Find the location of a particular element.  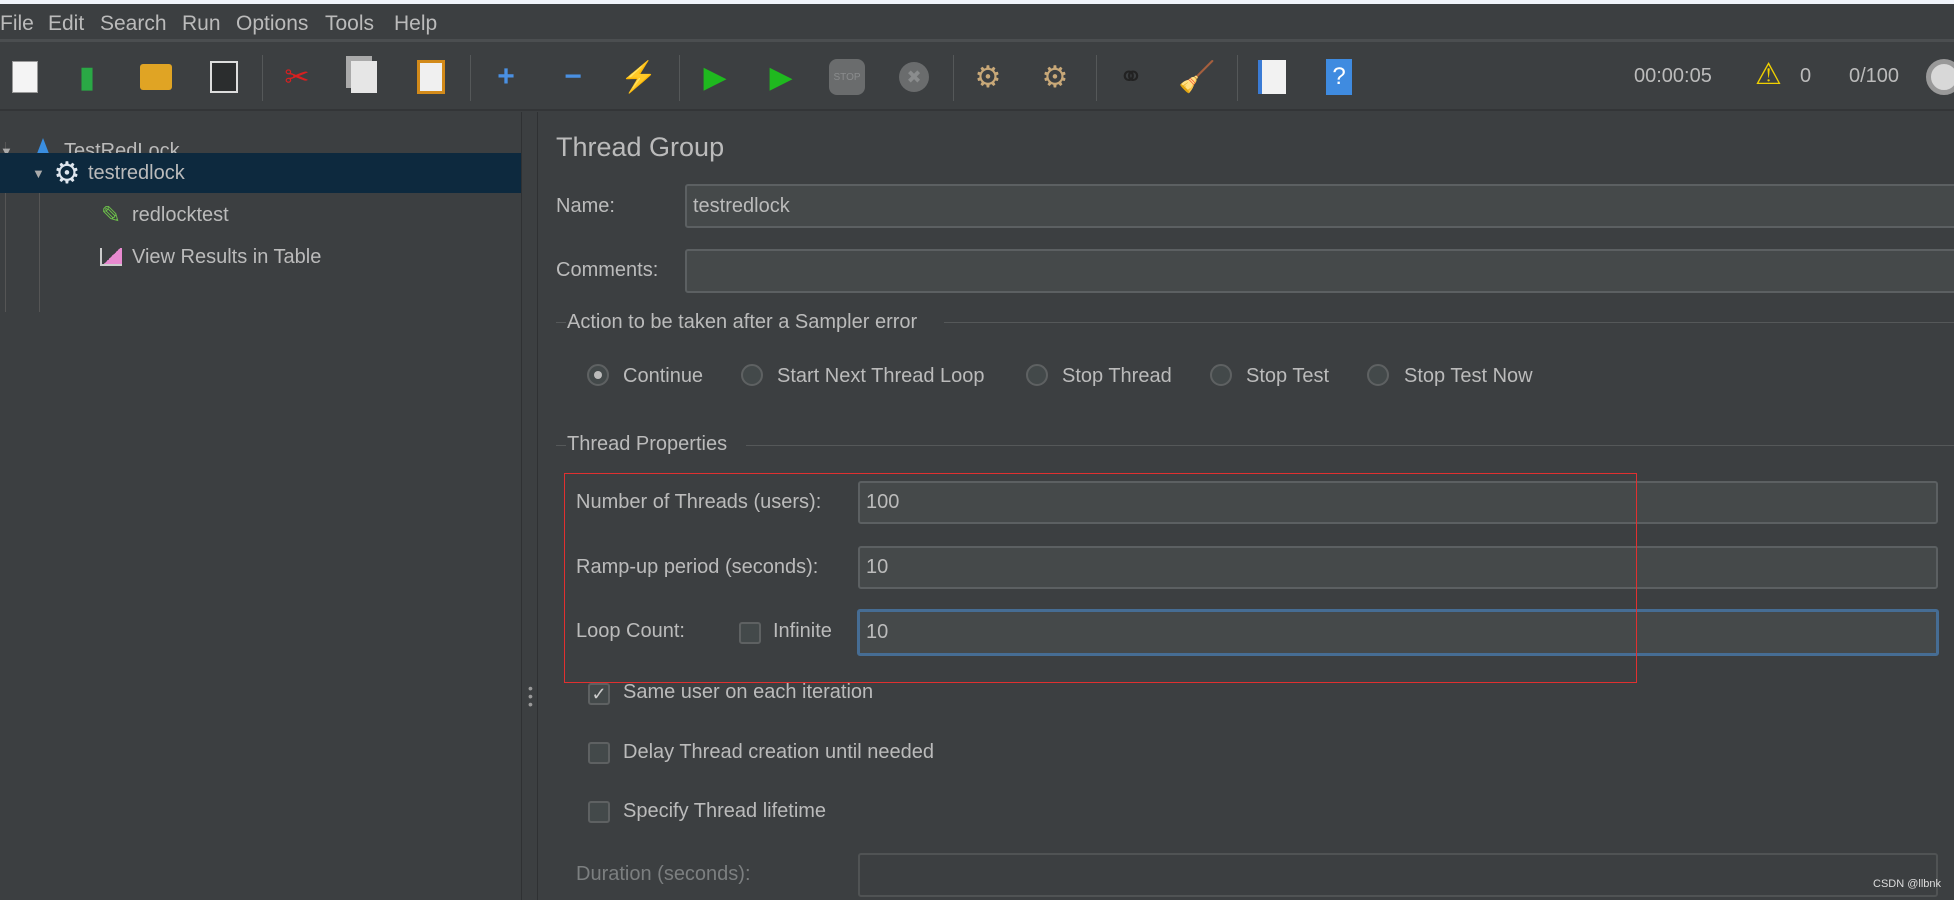

tree-item-label: testredlock is located at coordinates (136, 172).